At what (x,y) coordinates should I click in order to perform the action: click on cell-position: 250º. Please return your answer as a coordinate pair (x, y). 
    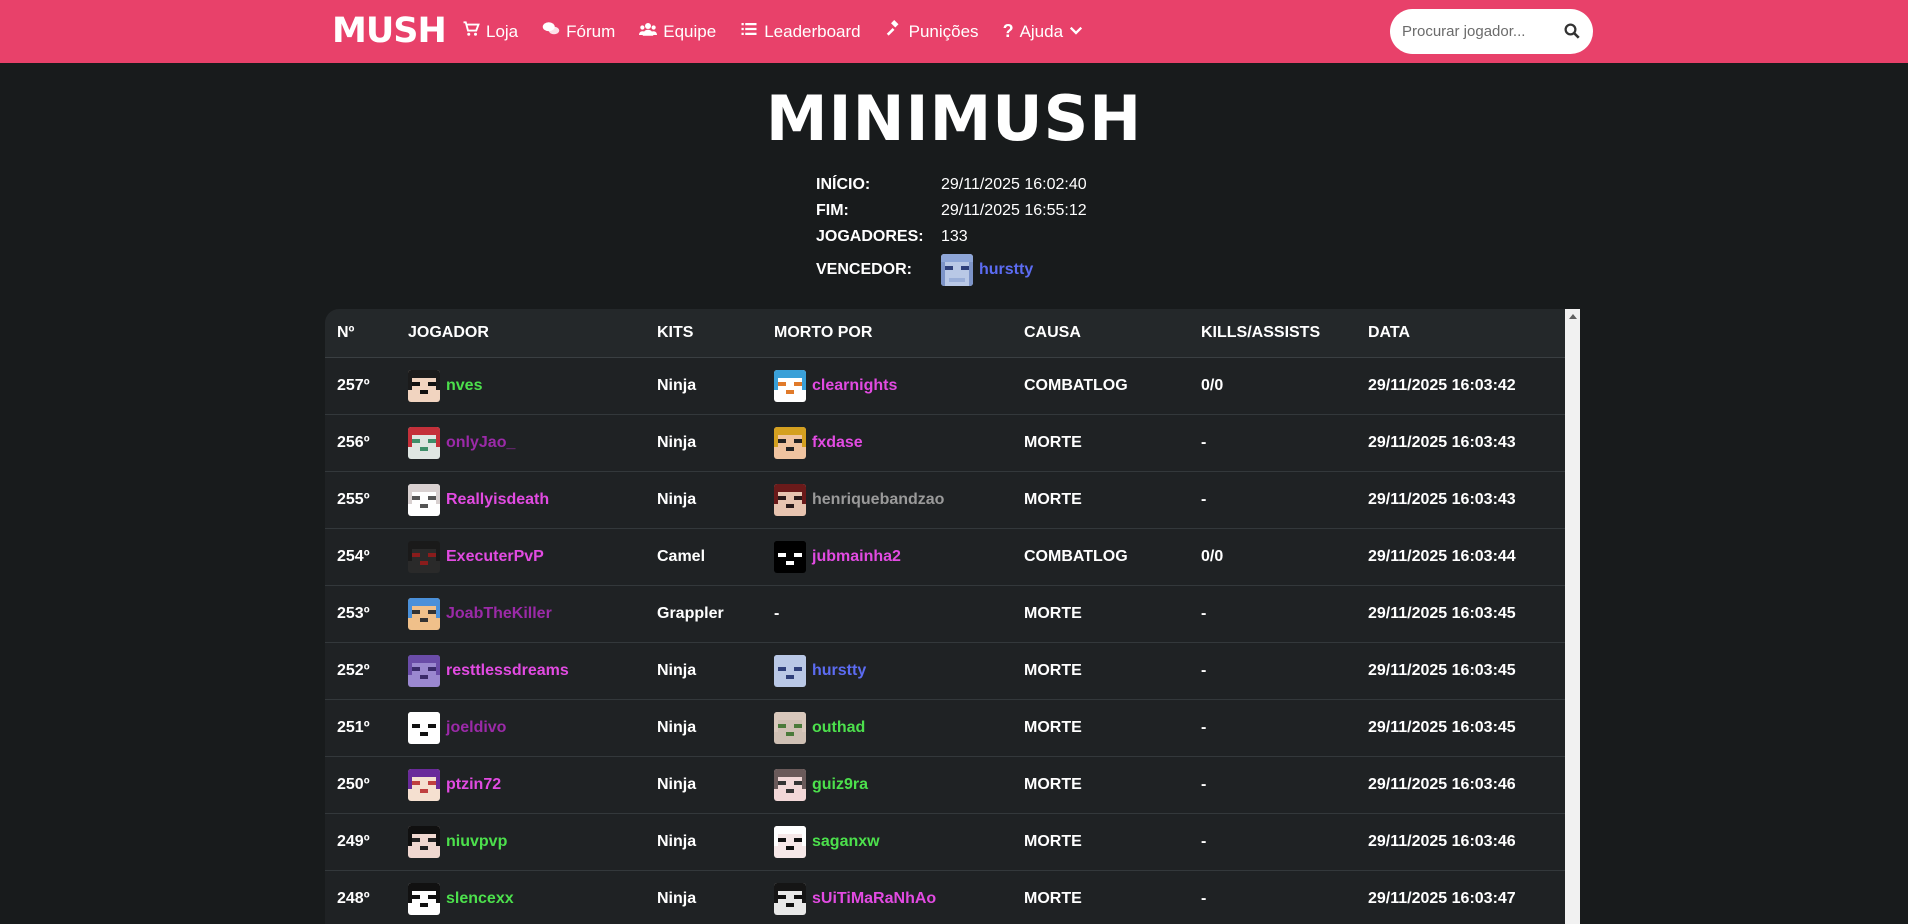
    Looking at the image, I should click on (360, 785).